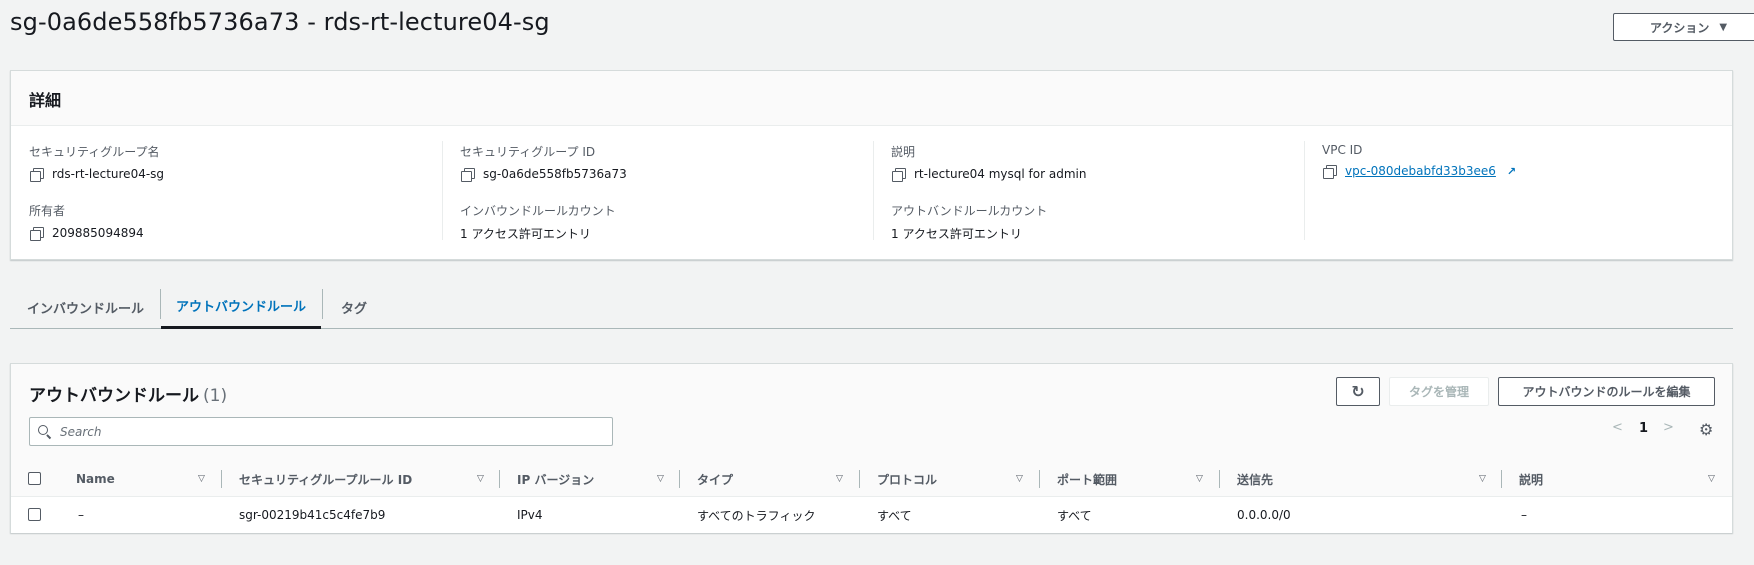 This screenshot has height=565, width=1754. Describe the element at coordinates (756, 515) in the screenshot. I see `cell-type: すべてのトラフィック` at that location.